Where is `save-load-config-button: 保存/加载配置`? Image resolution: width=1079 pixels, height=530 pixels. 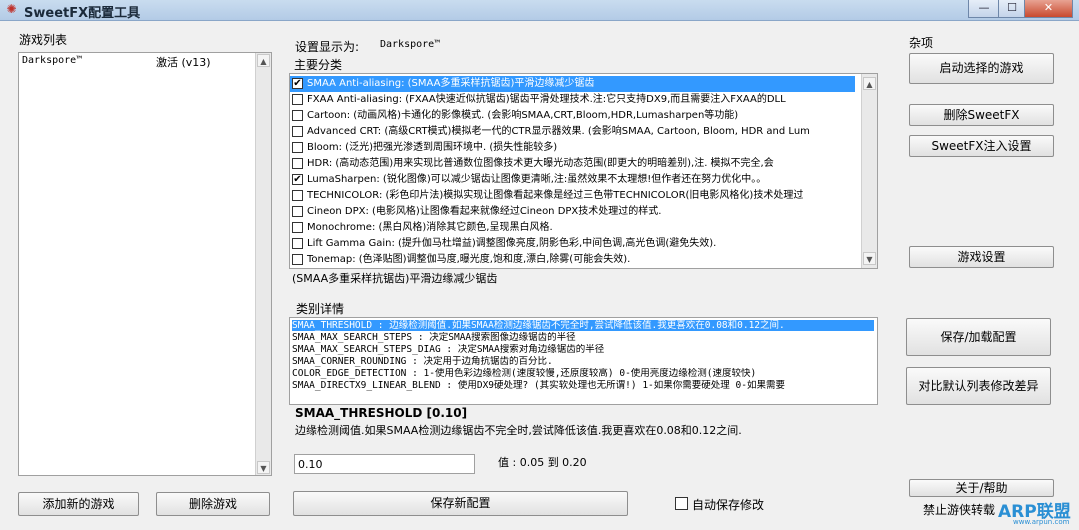
save-load-config-button: 保存/加载配置 is located at coordinates (978, 337).